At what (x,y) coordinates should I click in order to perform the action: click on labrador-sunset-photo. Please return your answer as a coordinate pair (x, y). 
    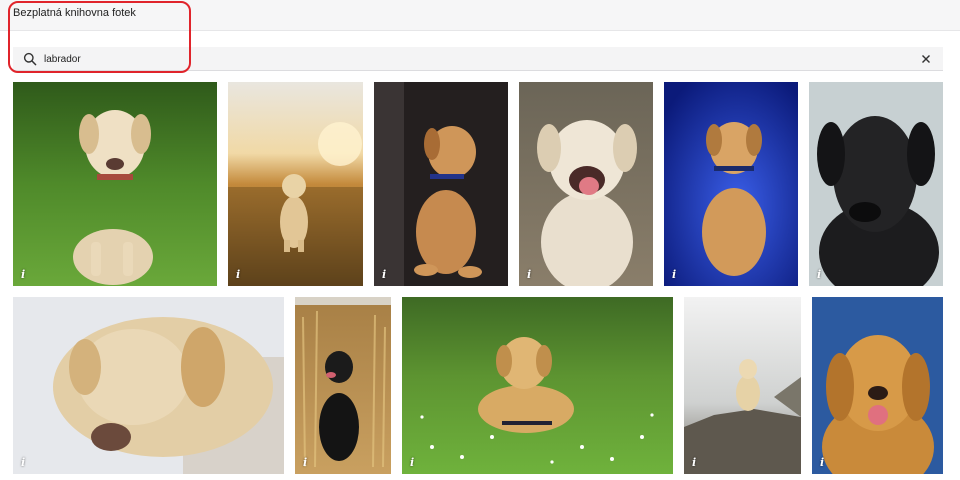
    Looking at the image, I should click on (295, 184).